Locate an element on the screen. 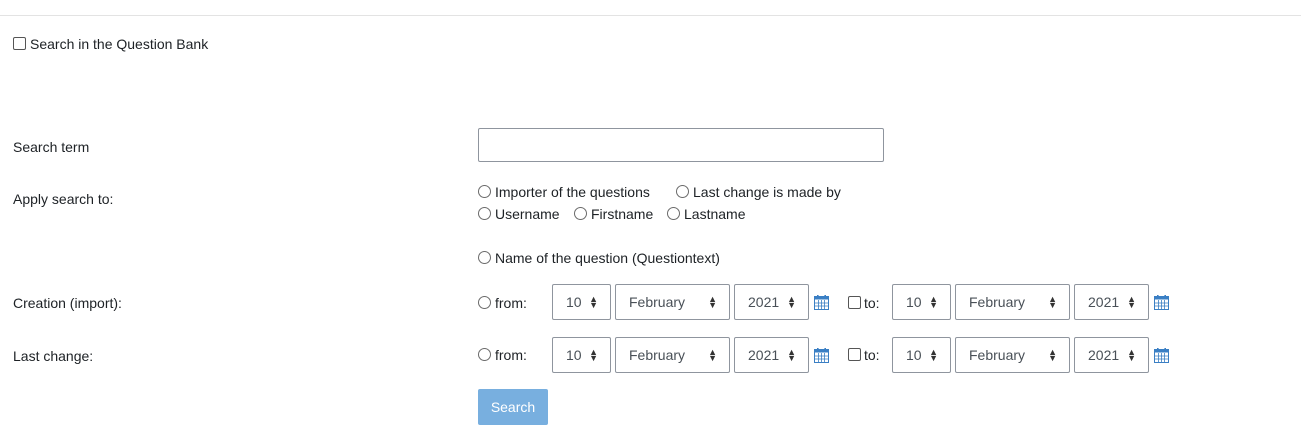  creation-from-day-value: 10 is located at coordinates (574, 302).